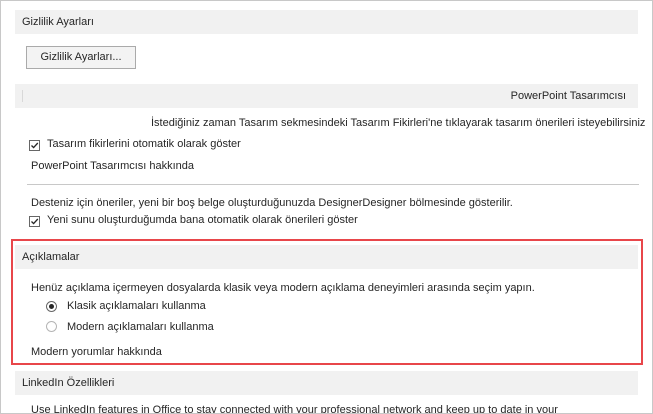 Image resolution: width=653 pixels, height=414 pixels. I want to click on designer-divider, so click(333, 184).